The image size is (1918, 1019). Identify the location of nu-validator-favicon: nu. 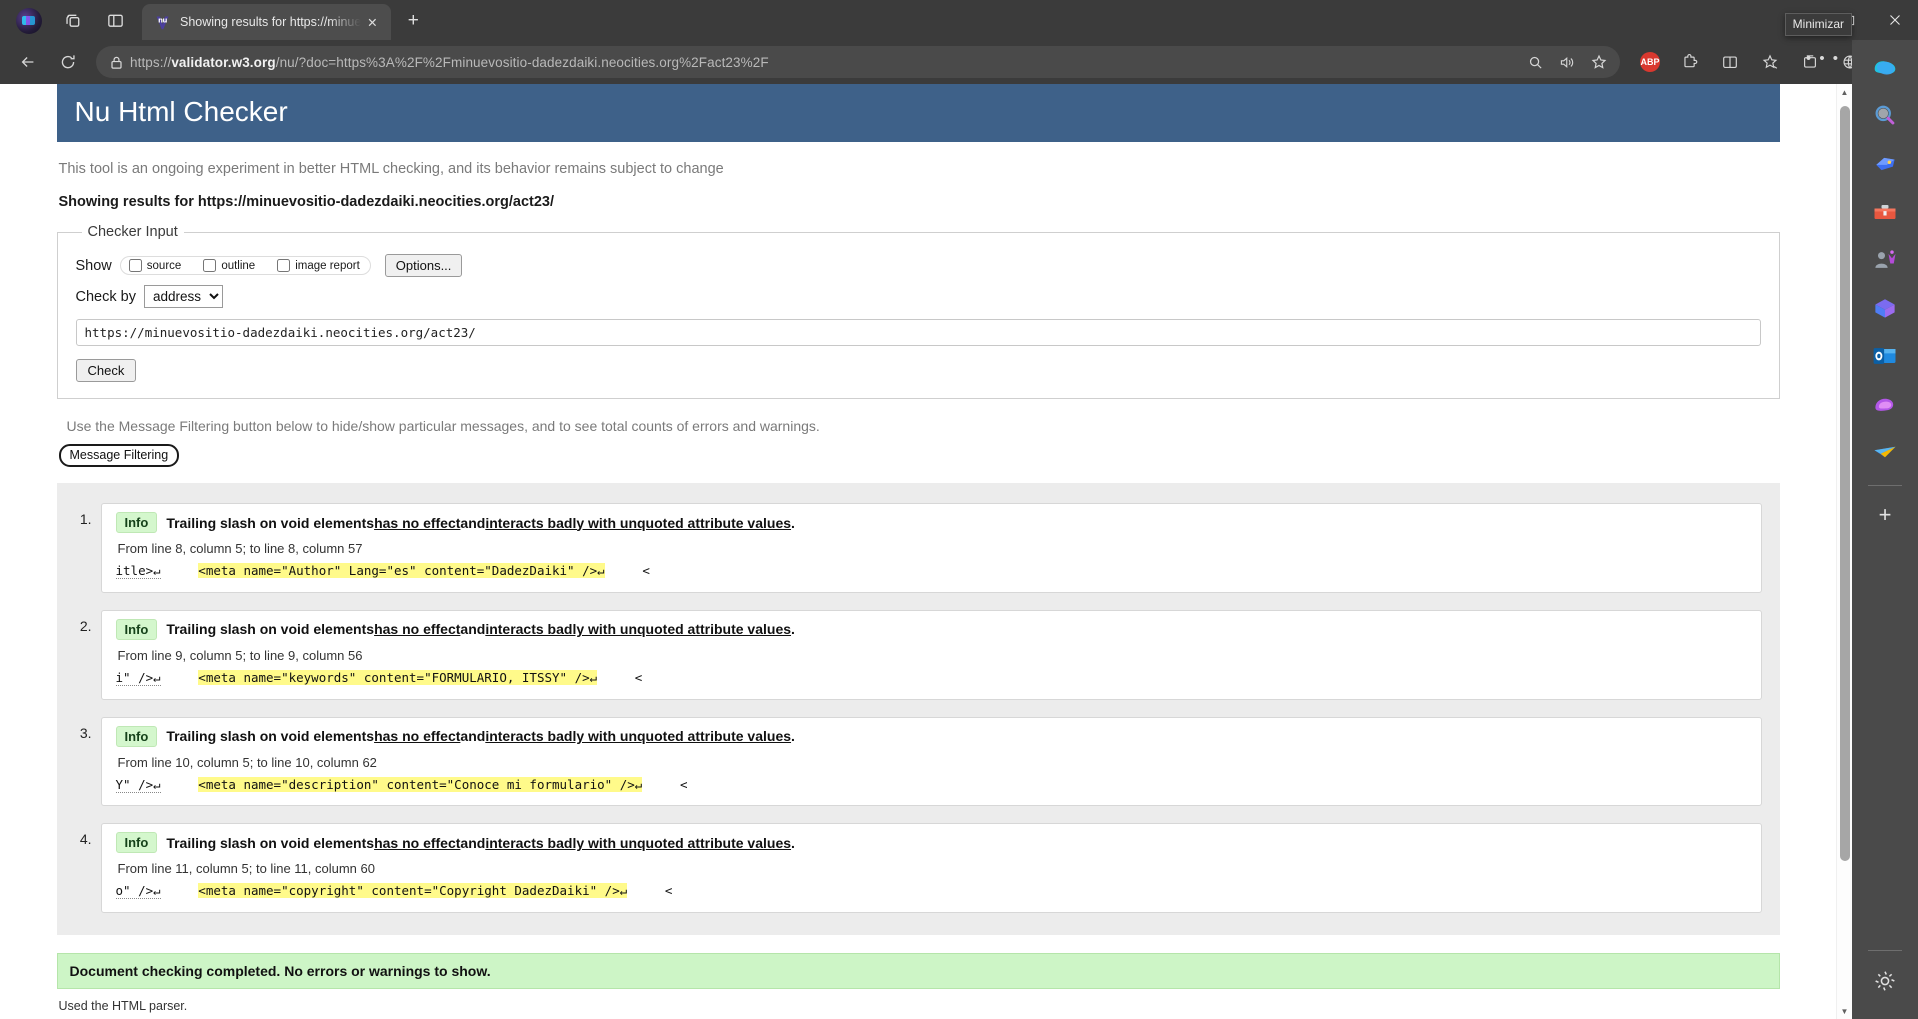
(162, 22).